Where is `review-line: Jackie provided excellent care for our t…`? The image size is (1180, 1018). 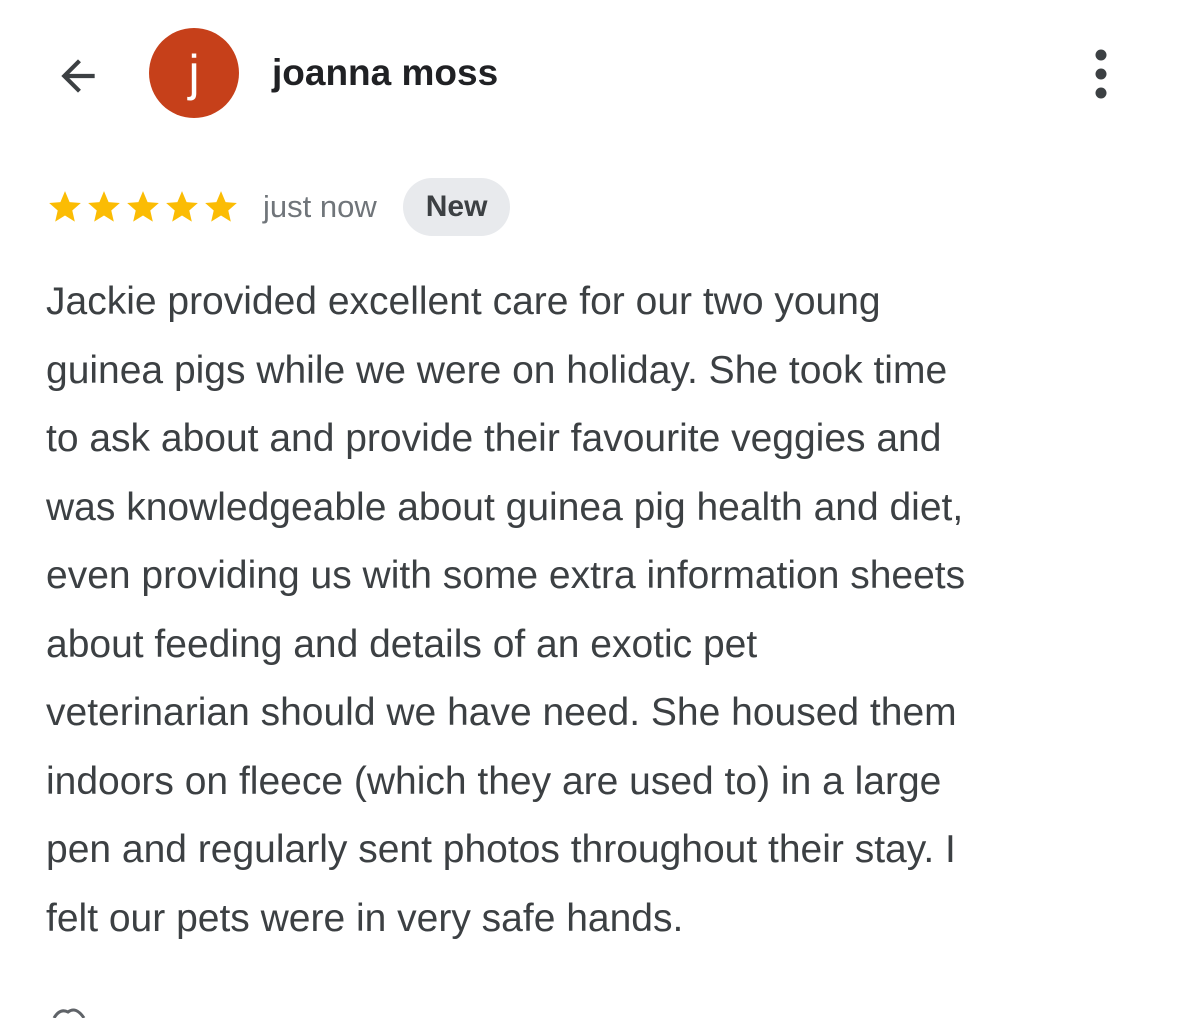
review-line: Jackie provided excellent care for our t… is located at coordinates (463, 301).